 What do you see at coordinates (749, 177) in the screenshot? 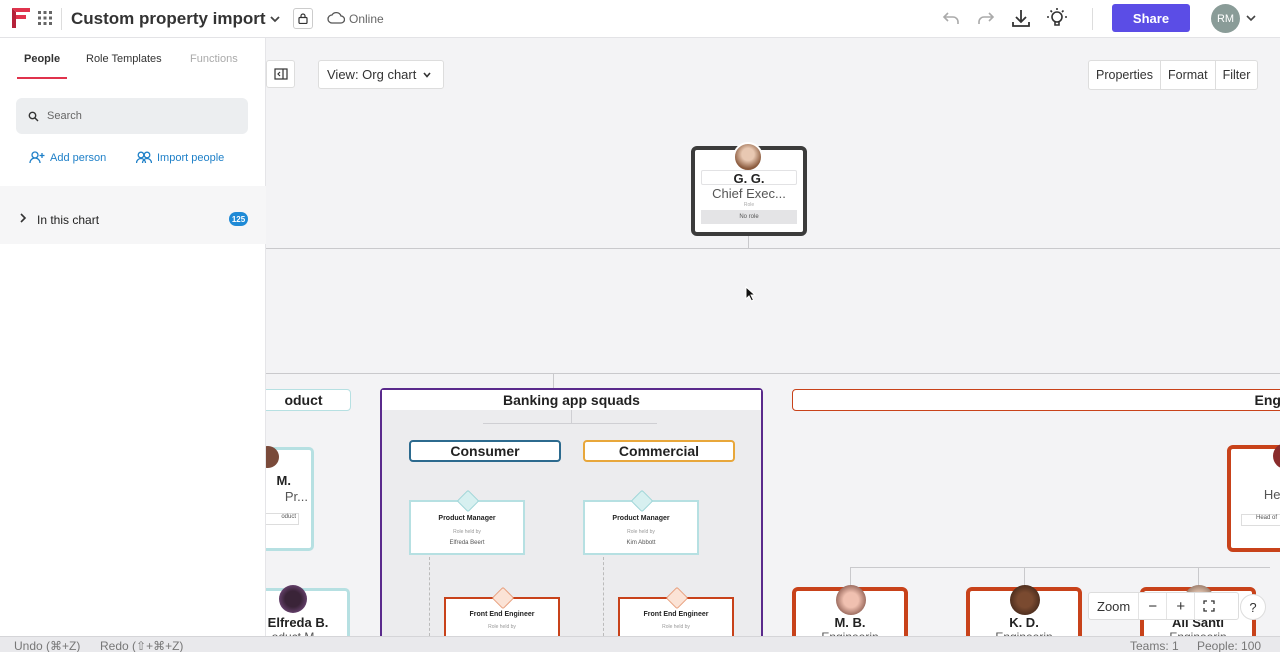
I see `name-field` at bounding box center [749, 177].